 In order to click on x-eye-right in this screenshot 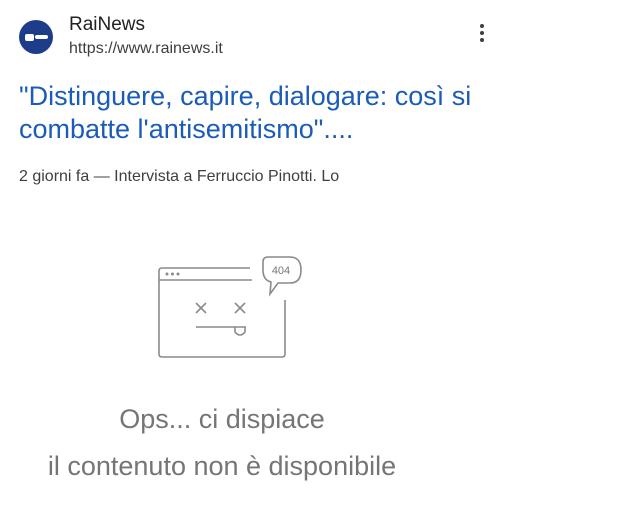, I will do `click(240, 308)`.